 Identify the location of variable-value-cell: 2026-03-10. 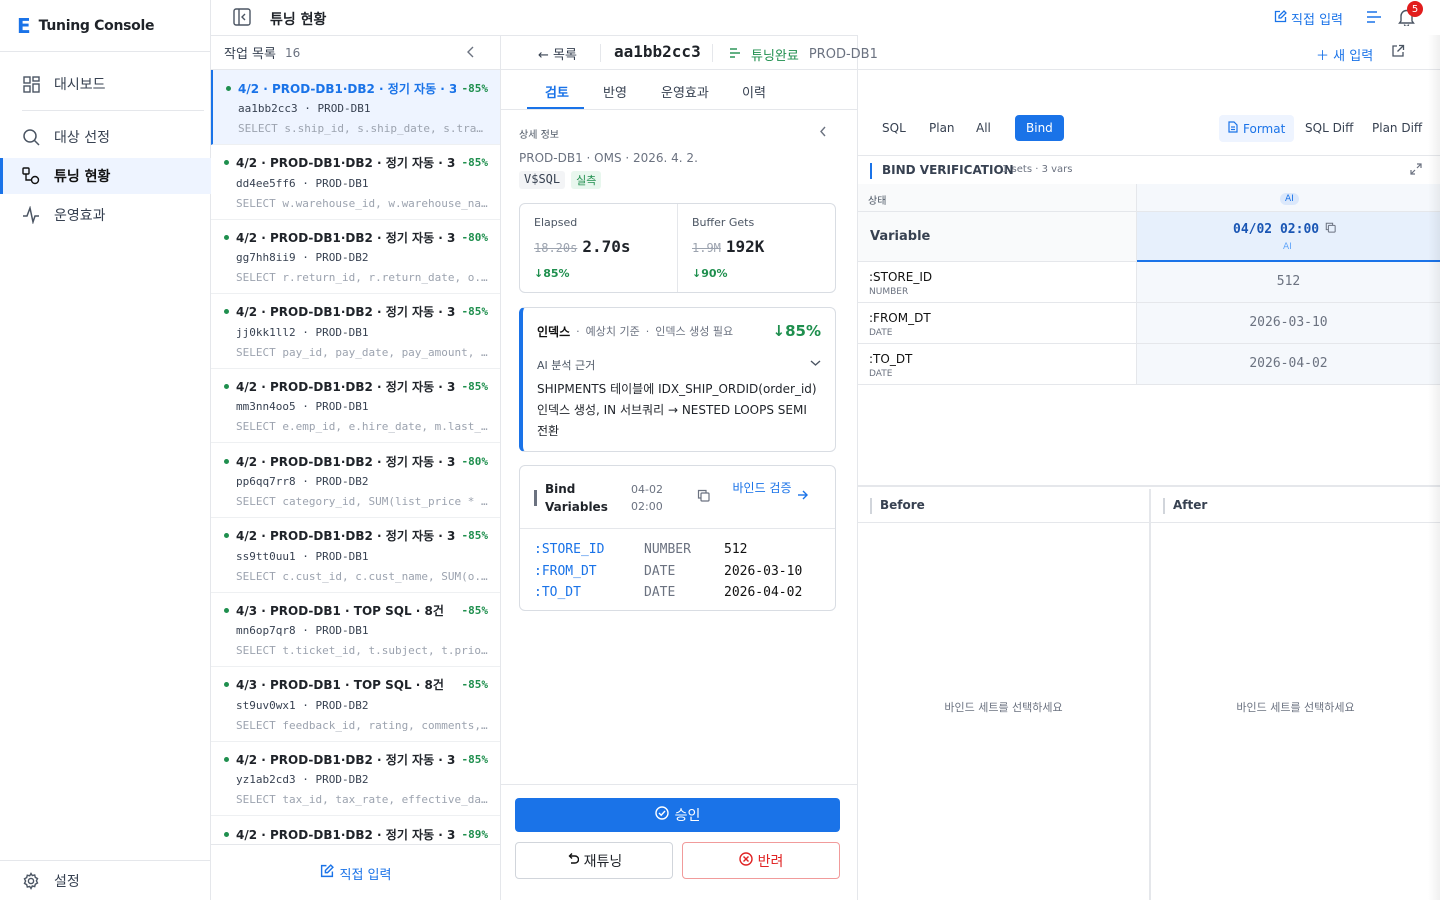
(1288, 323).